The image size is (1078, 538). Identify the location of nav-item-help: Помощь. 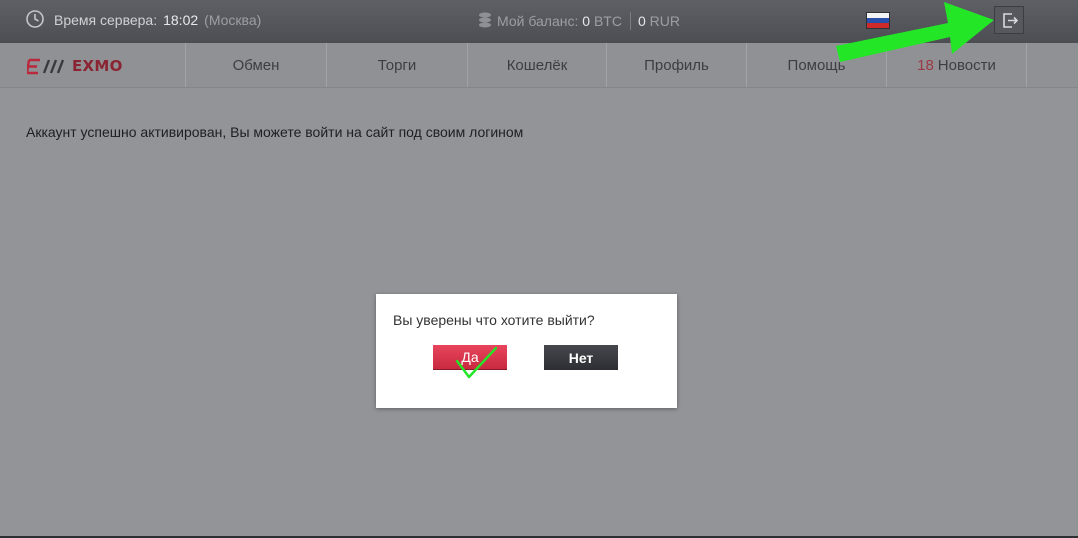
(816, 65).